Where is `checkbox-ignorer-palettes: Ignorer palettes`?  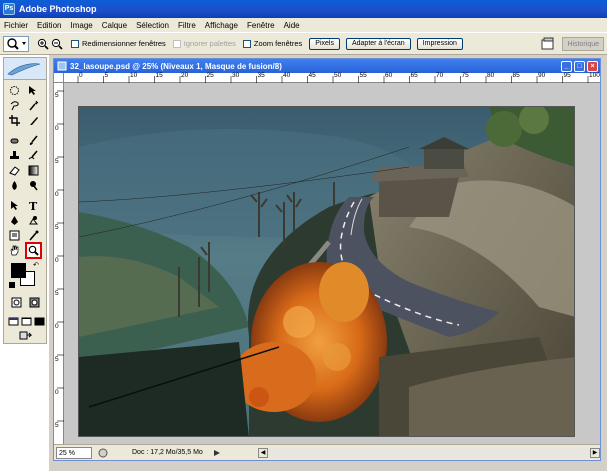 checkbox-ignorer-palettes: Ignorer palettes is located at coordinates (204, 43).